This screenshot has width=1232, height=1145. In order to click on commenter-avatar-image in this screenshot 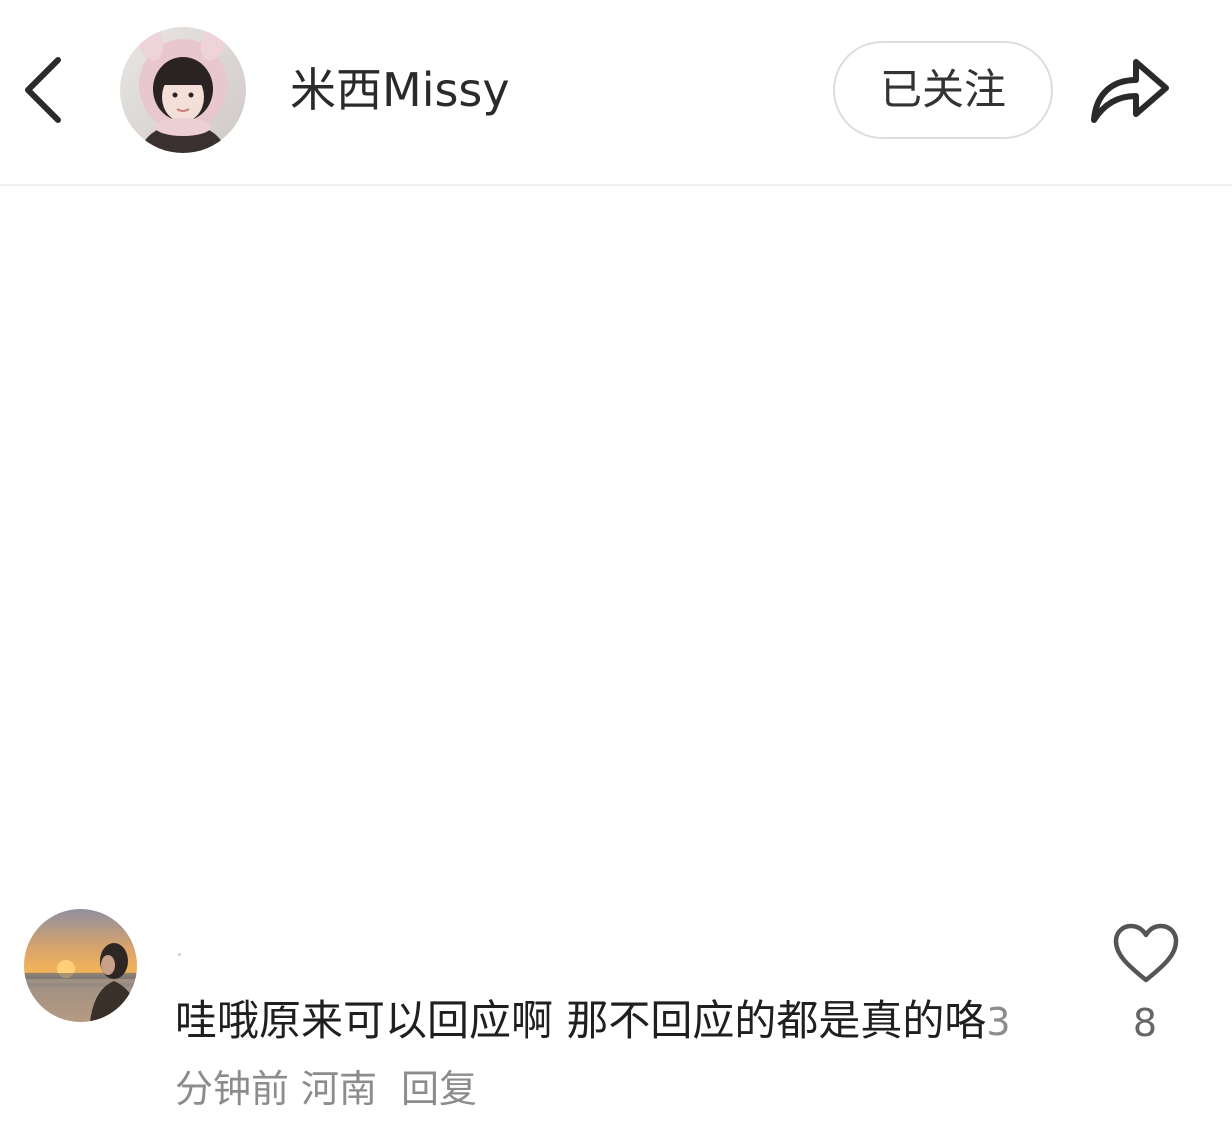, I will do `click(80, 965)`.